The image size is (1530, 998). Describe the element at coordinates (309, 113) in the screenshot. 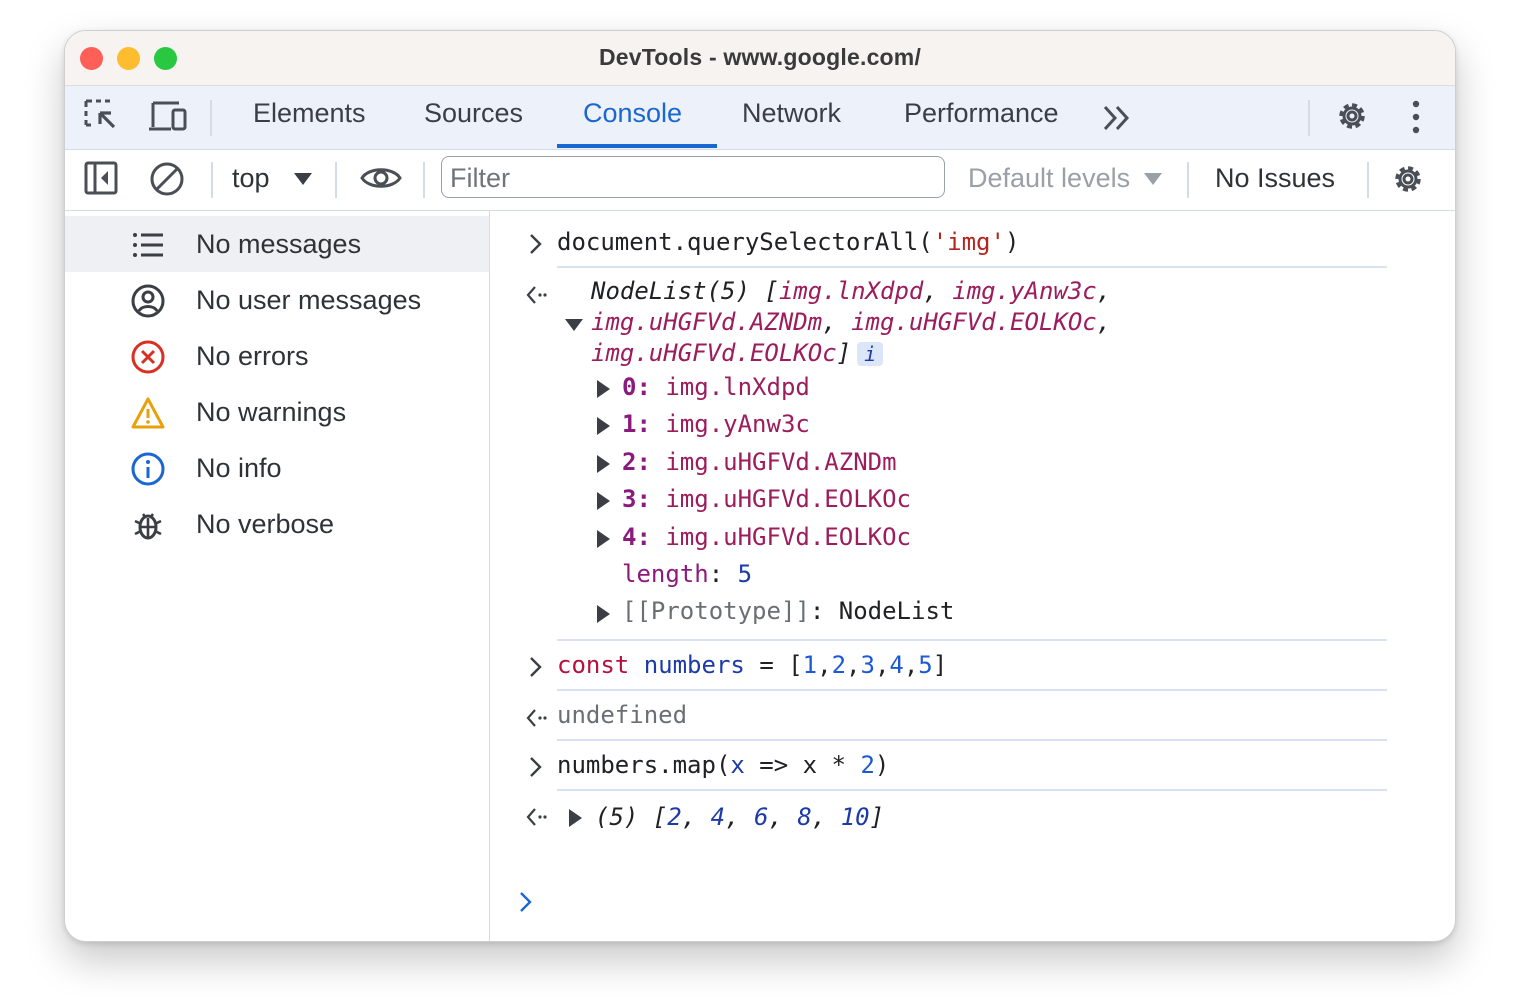

I see `tab-elements: Elements` at that location.